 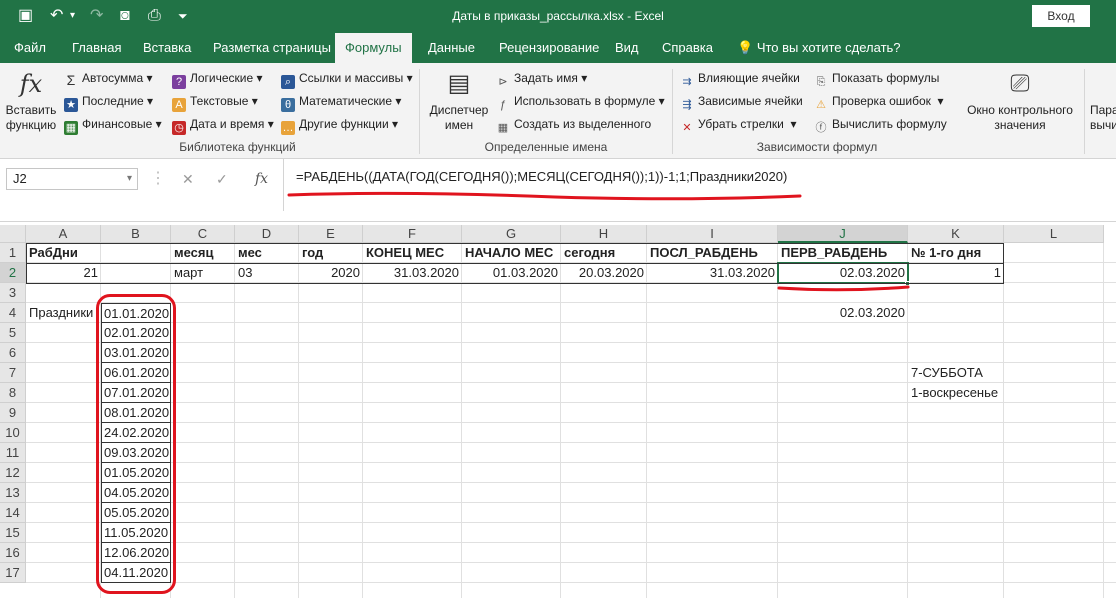 I want to click on remove-arrows-button: ✕ Убрать стрелки ▾, so click(x=738, y=124).